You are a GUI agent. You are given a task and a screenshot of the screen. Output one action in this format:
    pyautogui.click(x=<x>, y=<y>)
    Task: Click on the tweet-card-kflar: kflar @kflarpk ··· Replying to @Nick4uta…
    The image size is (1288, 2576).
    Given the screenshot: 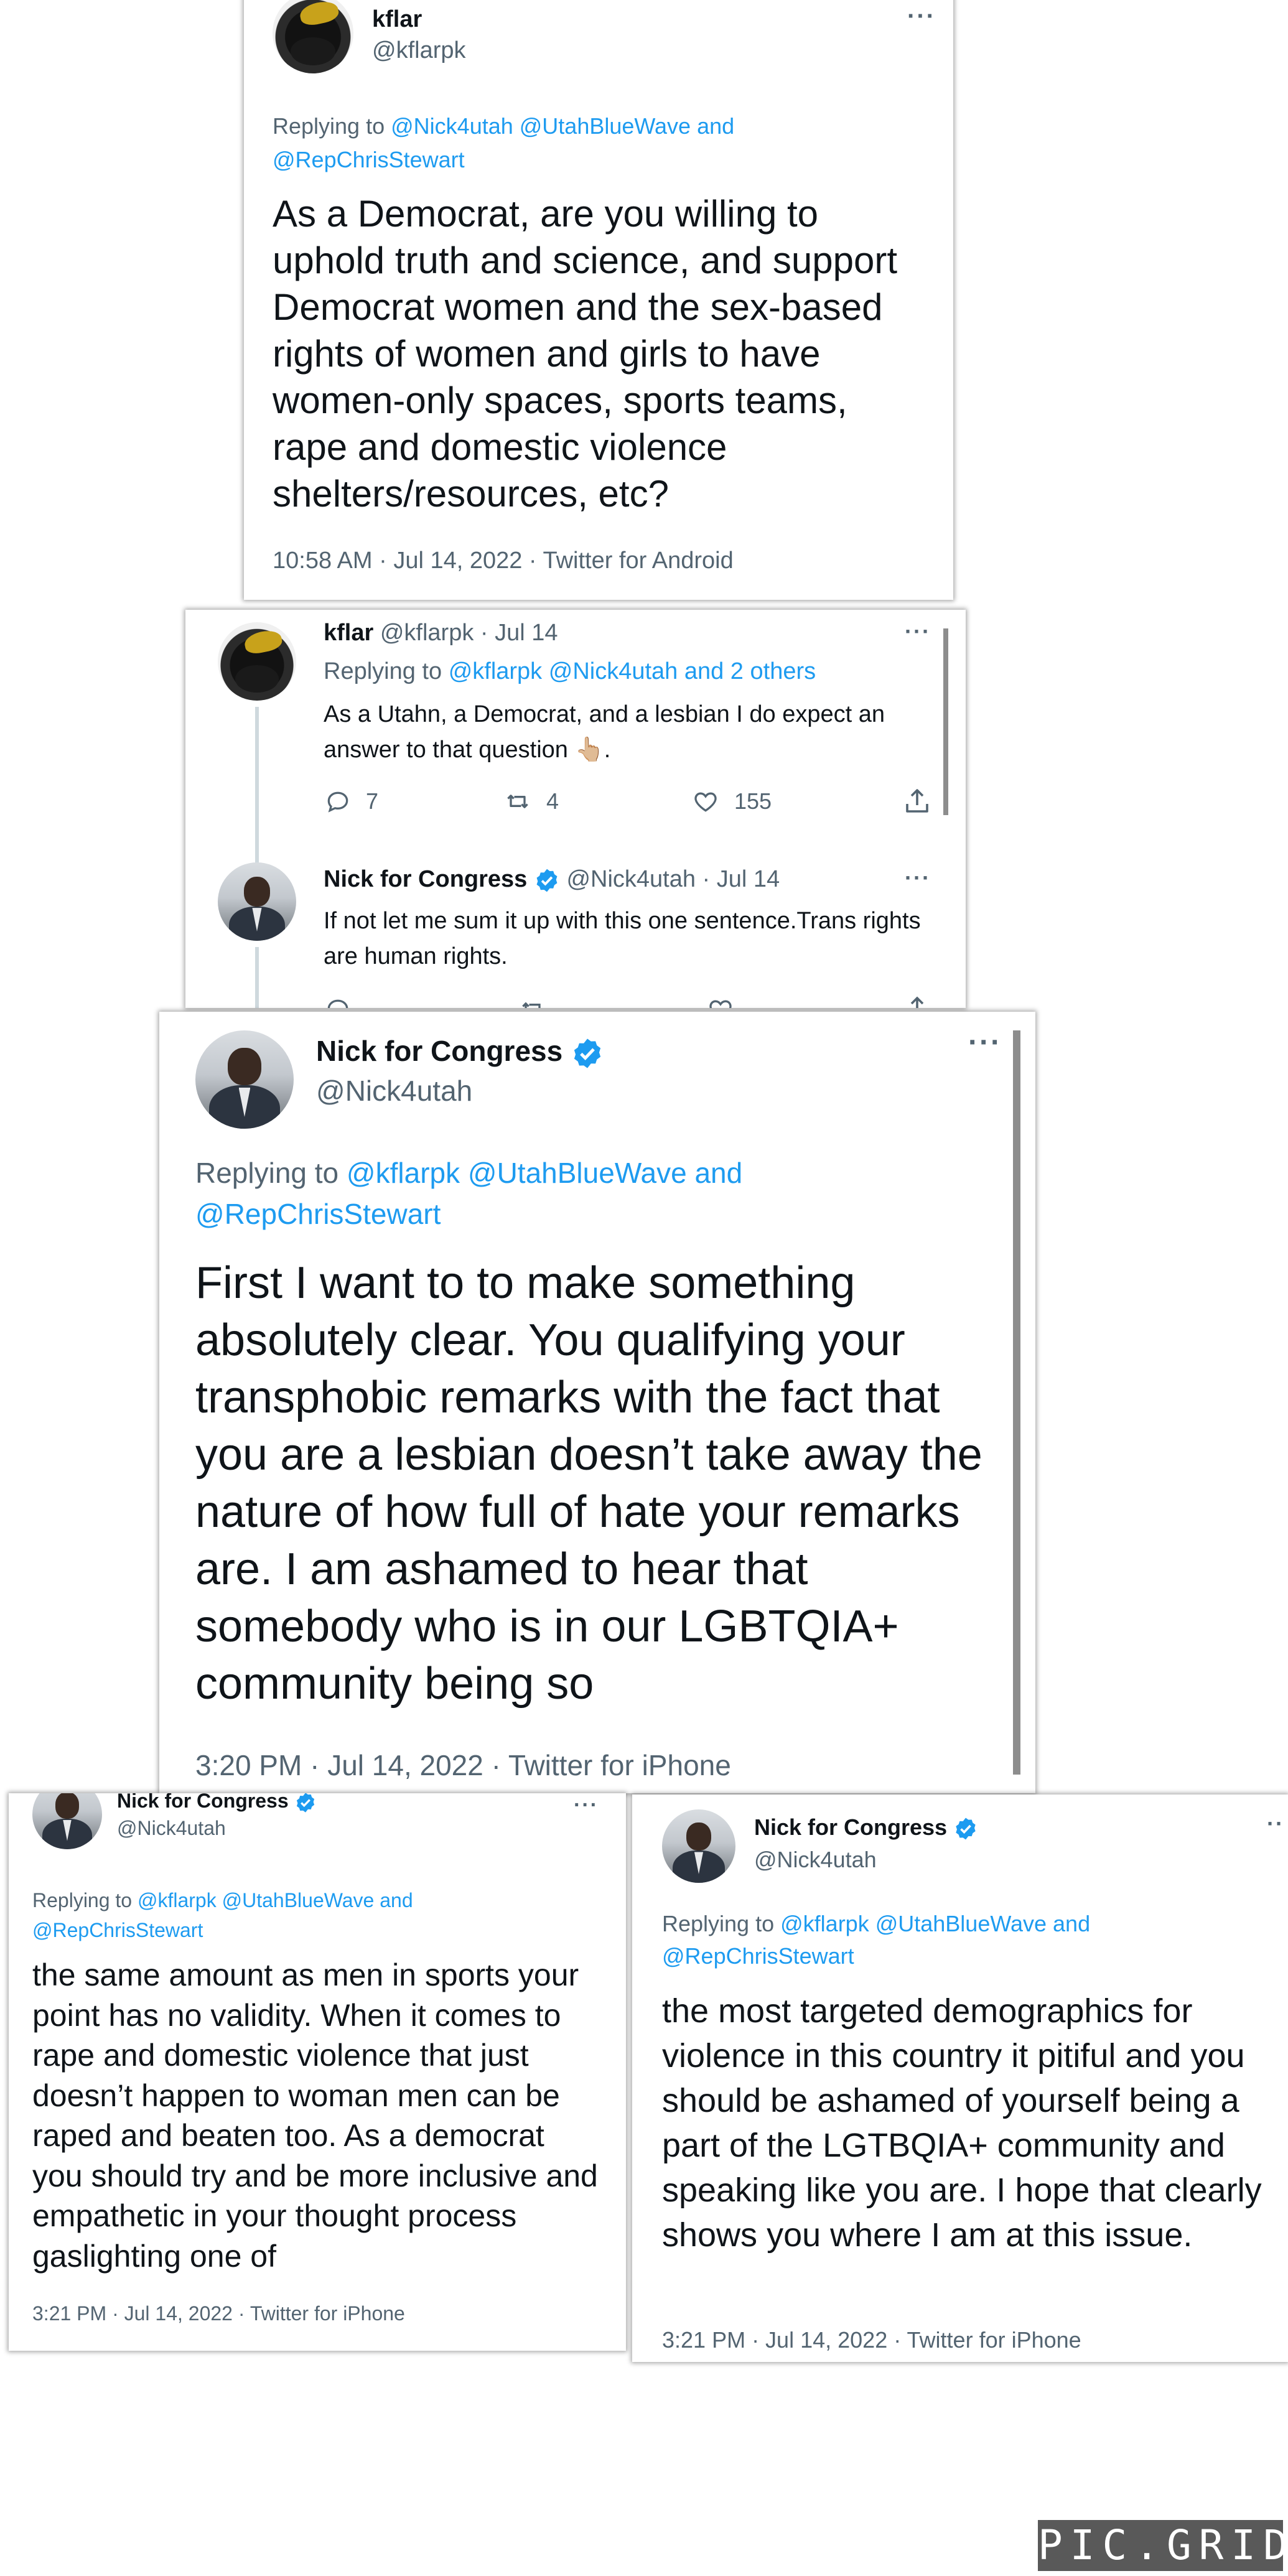 What is the action you would take?
    pyautogui.click(x=598, y=300)
    